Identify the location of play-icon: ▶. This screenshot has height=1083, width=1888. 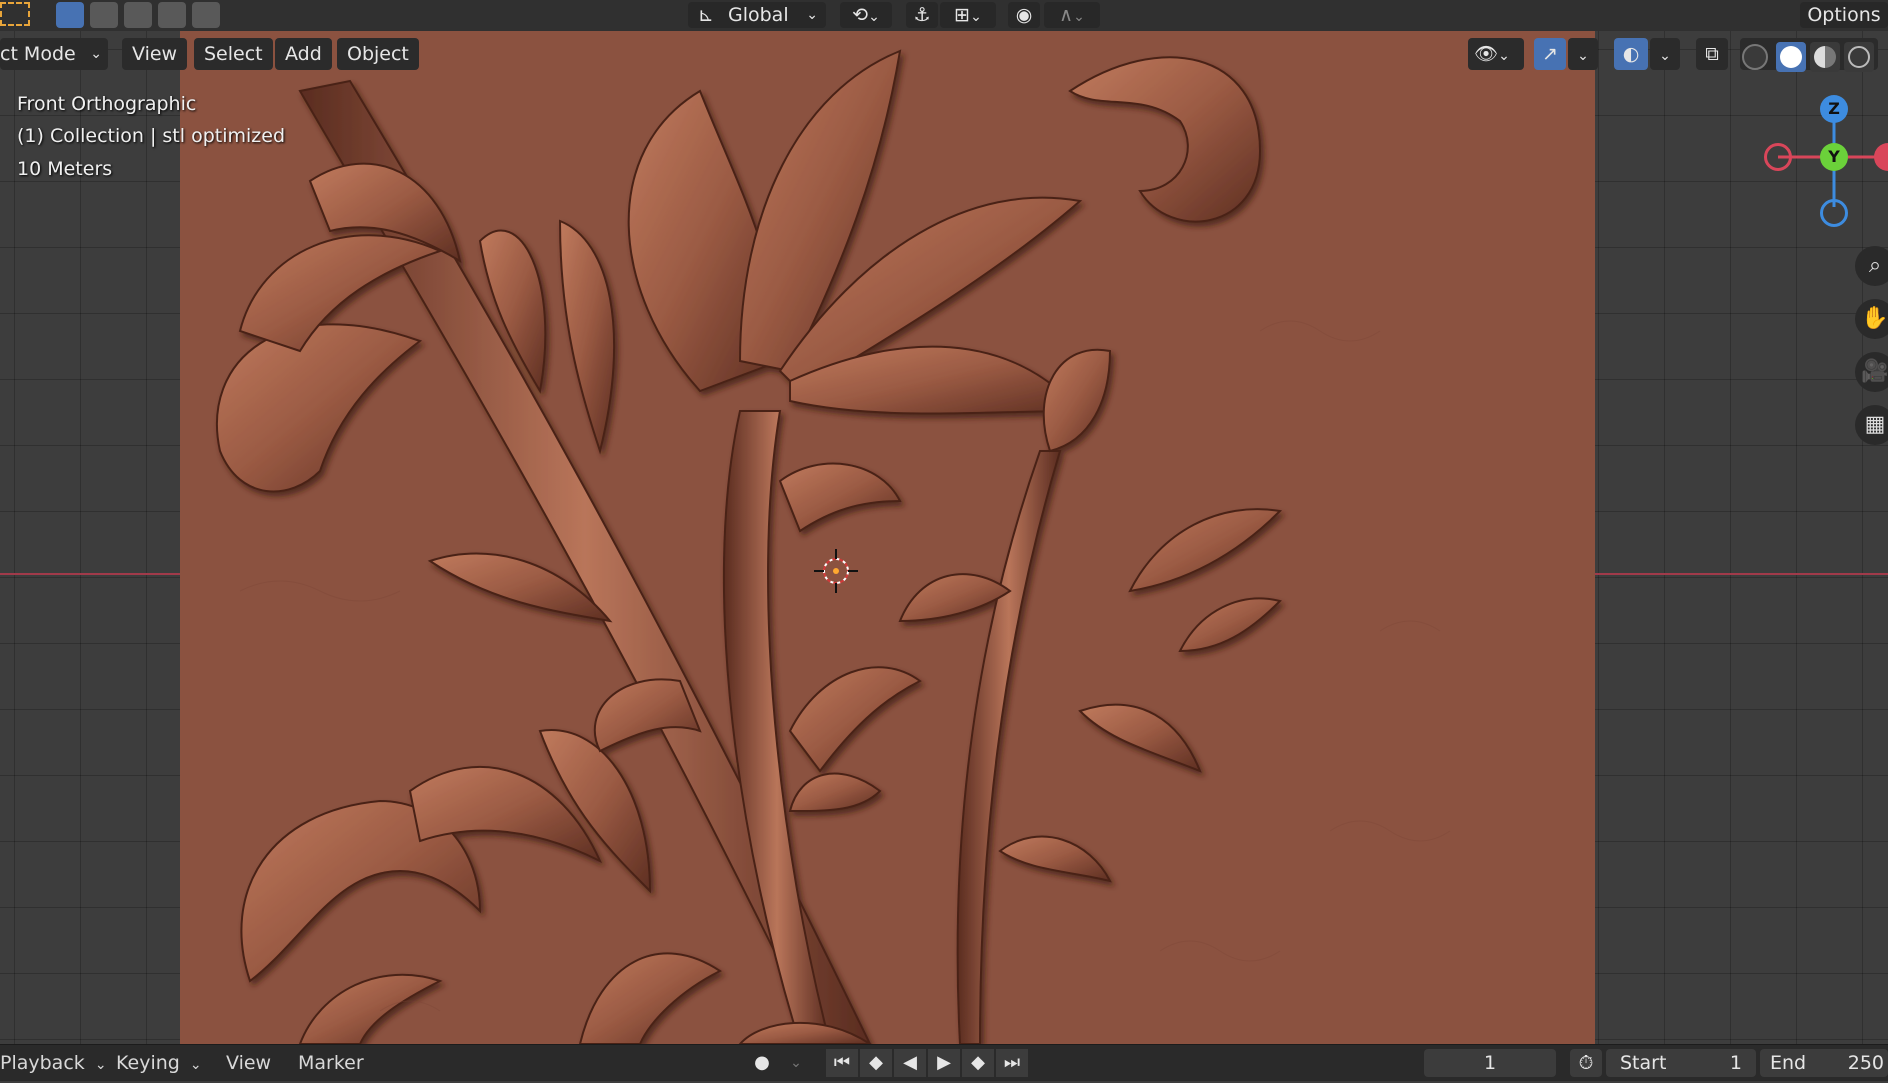
(944, 1063).